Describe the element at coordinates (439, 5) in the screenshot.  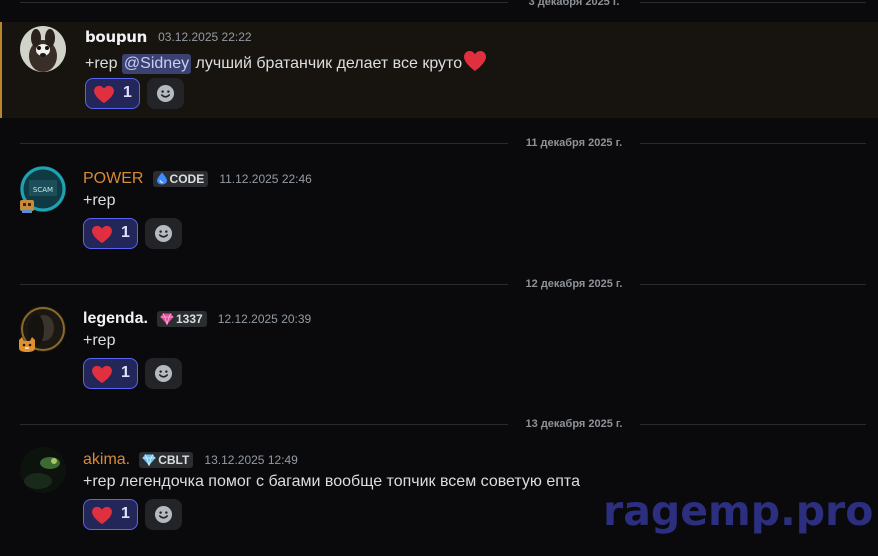
I see `date-divider: 3 декабря 2025 г.` at that location.